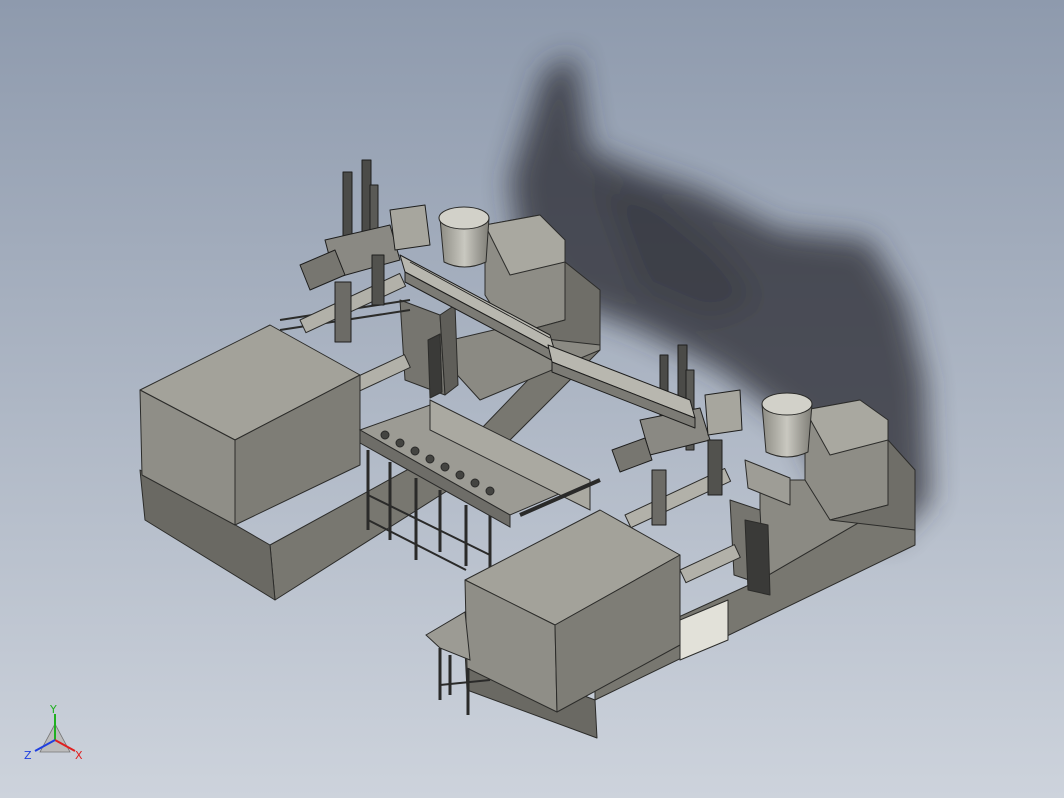 The width and height of the screenshot is (1064, 798). Describe the element at coordinates (53, 709) in the screenshot. I see `y-axis-label: Y` at that location.